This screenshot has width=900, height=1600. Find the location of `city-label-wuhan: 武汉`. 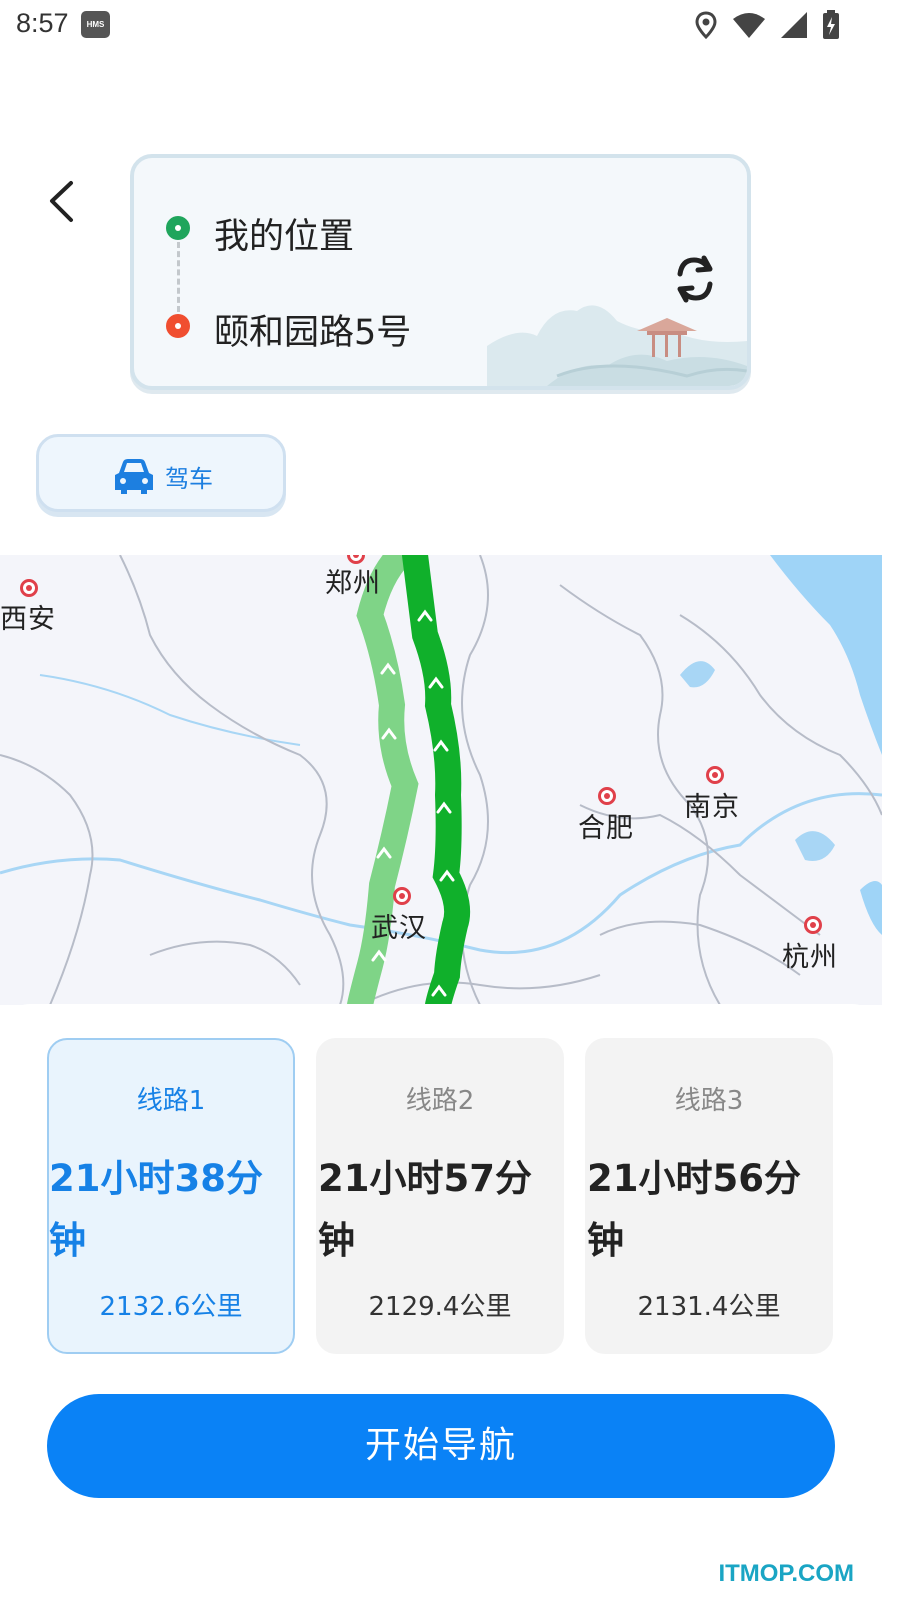

city-label-wuhan: 武汉 is located at coordinates (399, 928).